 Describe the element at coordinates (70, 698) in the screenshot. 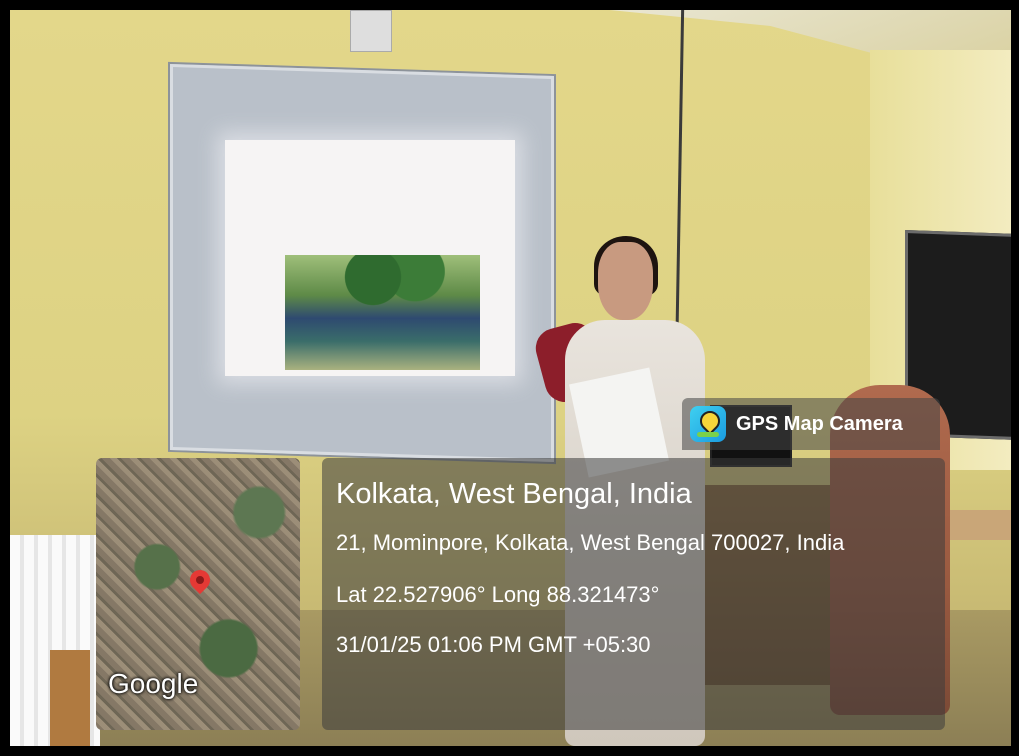

I see `chair` at that location.